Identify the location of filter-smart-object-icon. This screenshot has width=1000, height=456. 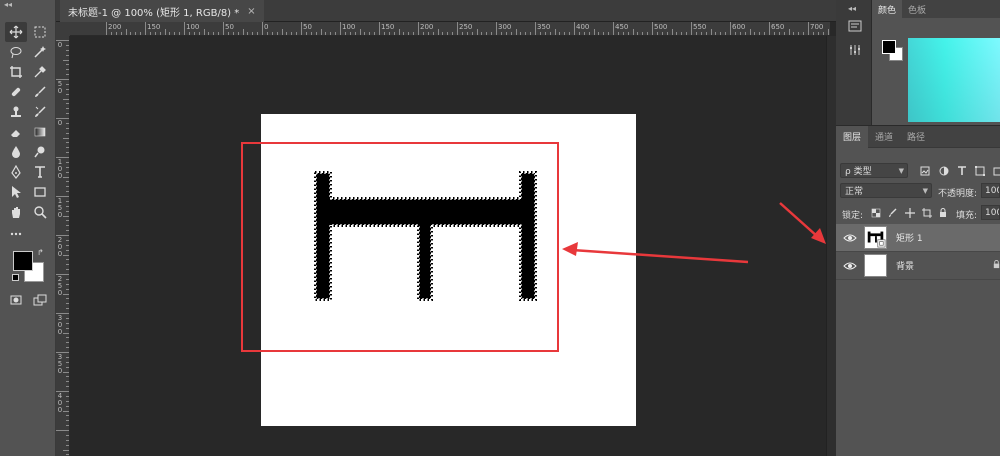
(996, 171).